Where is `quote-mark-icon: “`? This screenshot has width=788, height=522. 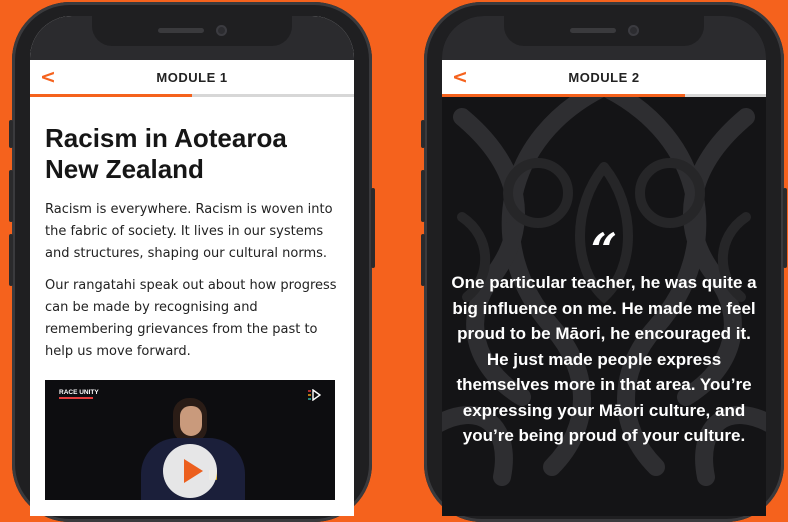
quote-mark-icon: “ is located at coordinates (604, 250).